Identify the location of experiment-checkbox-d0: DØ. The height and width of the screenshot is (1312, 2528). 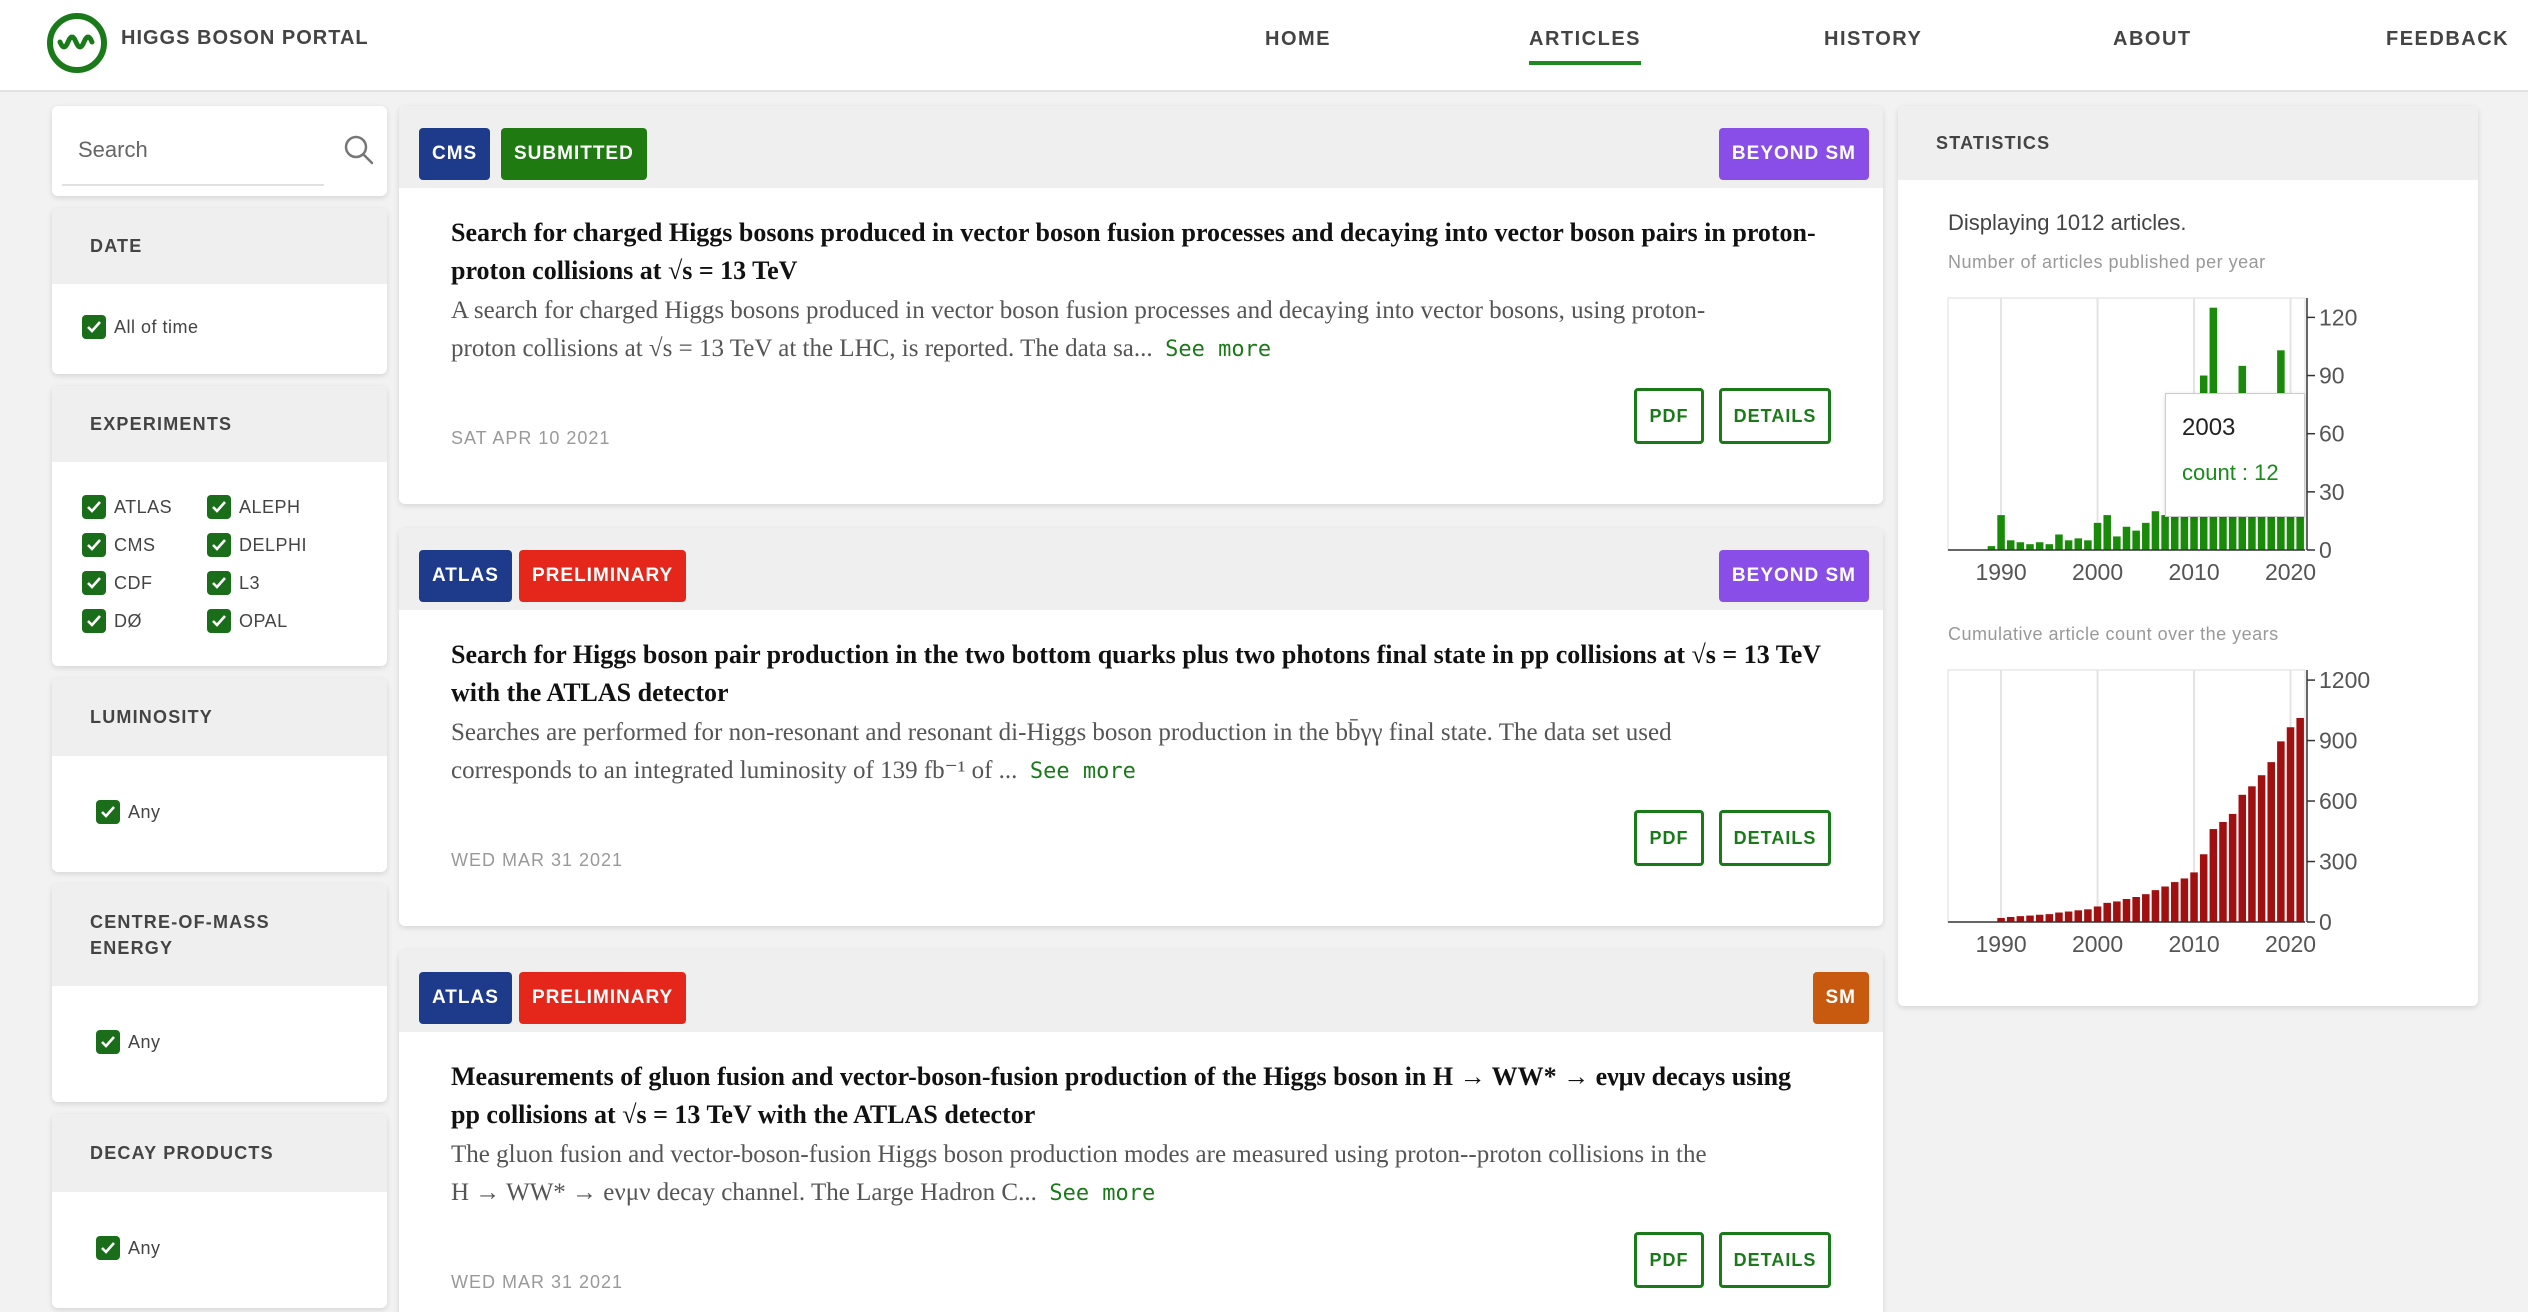
(112, 621).